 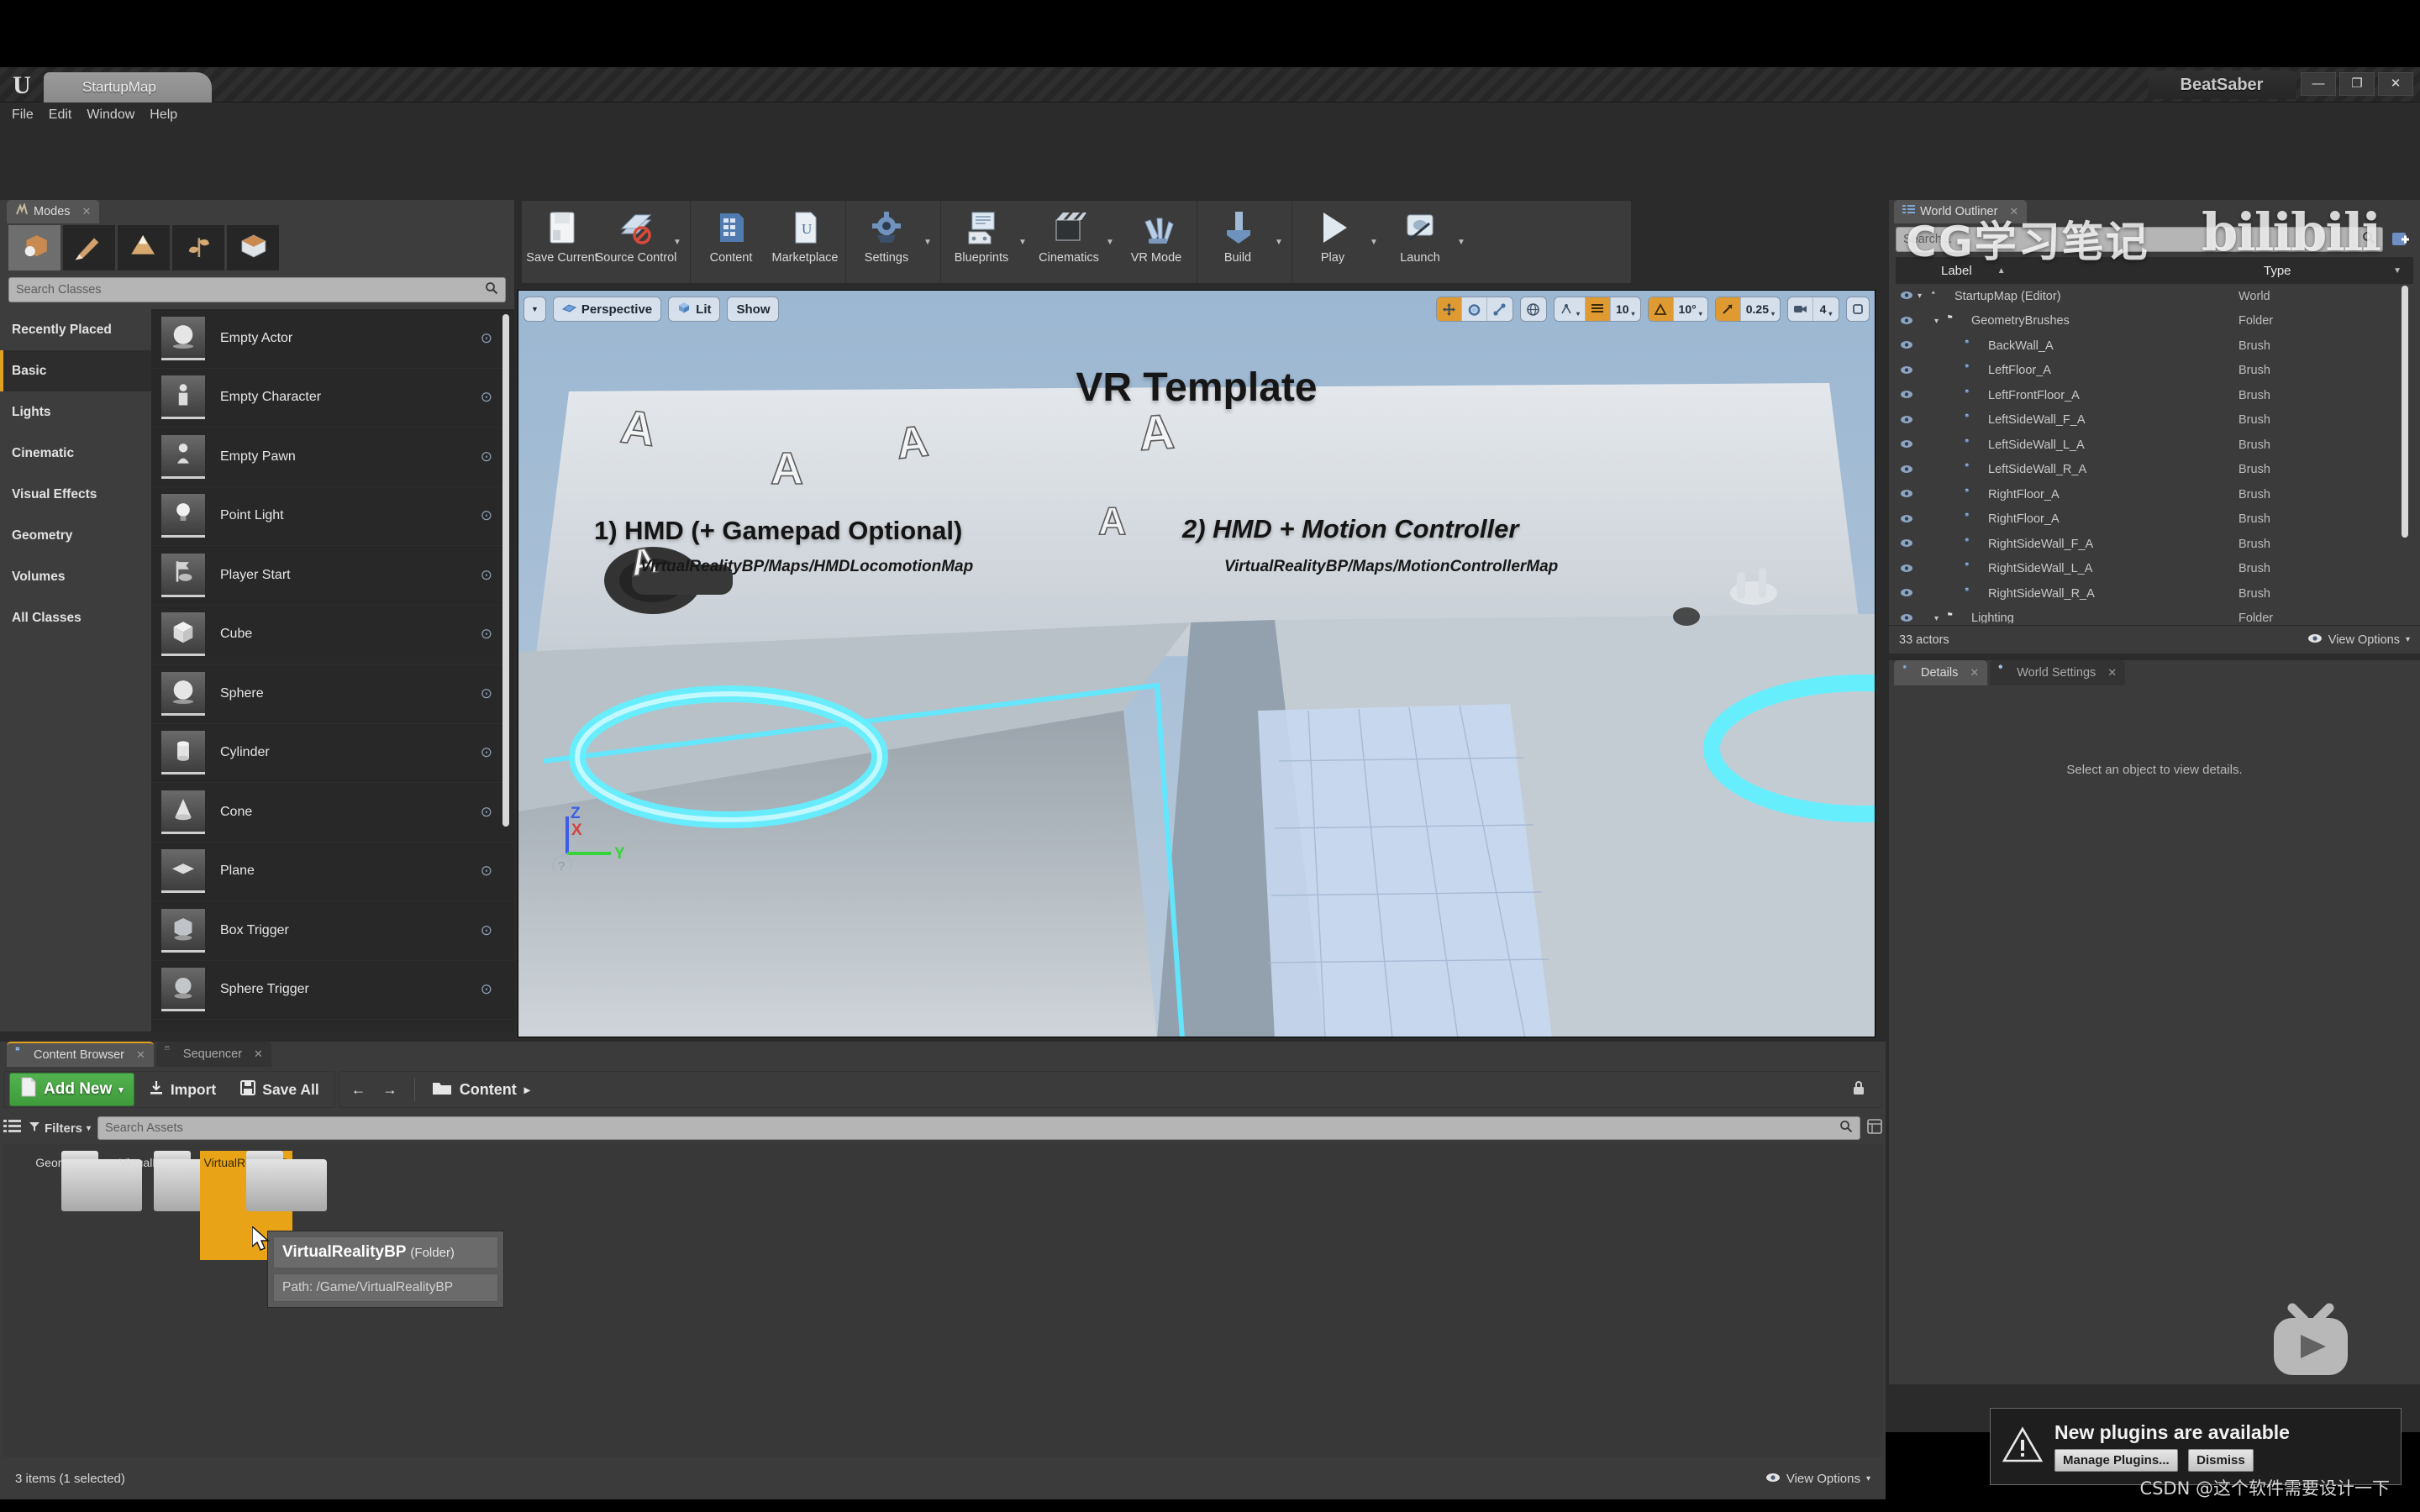 What do you see at coordinates (2154, 346) in the screenshot?
I see `outliner-row: BackWall_A Brush` at bounding box center [2154, 346].